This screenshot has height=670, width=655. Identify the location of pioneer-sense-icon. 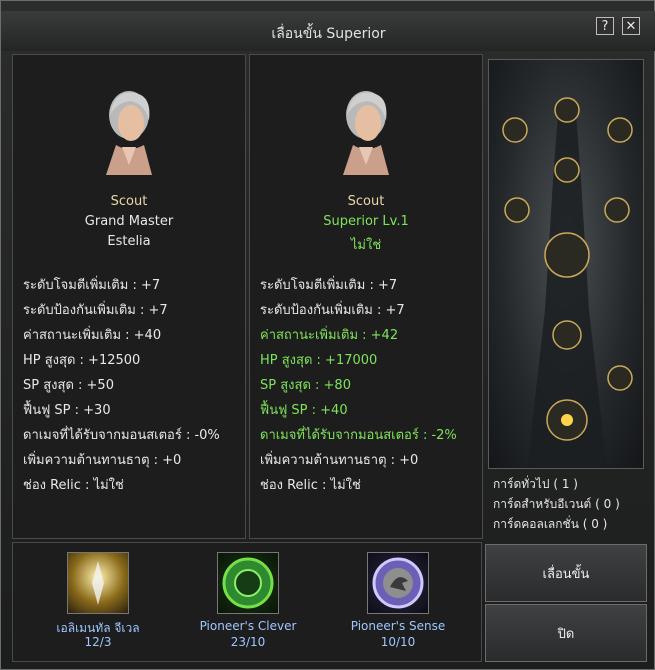
(398, 583).